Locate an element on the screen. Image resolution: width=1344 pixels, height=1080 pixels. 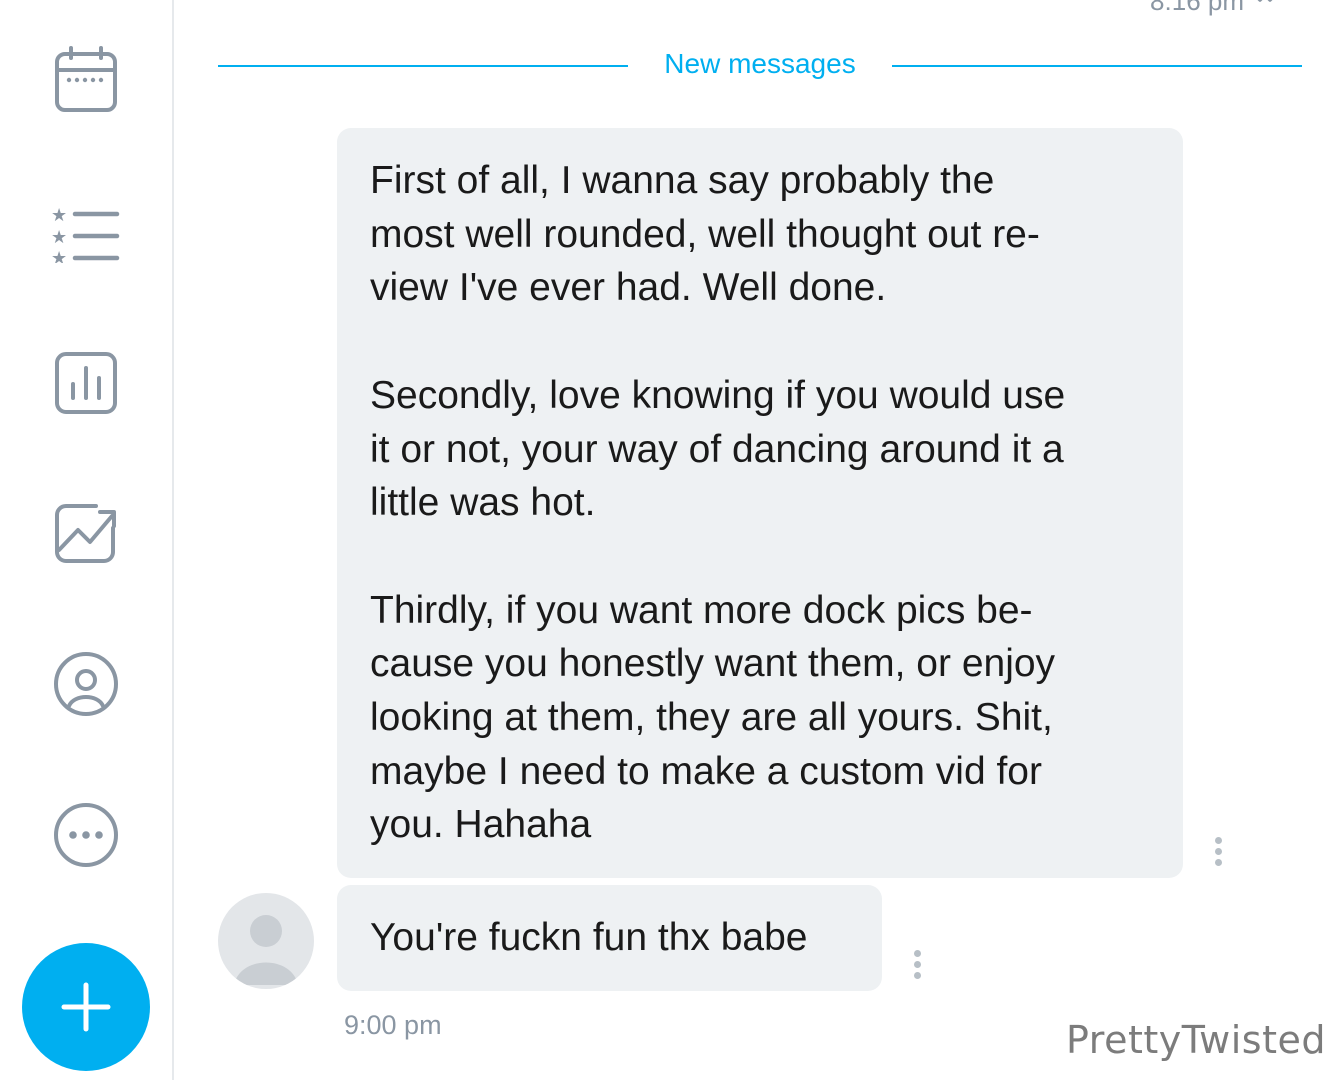
divider-line-right is located at coordinates (1097, 66).